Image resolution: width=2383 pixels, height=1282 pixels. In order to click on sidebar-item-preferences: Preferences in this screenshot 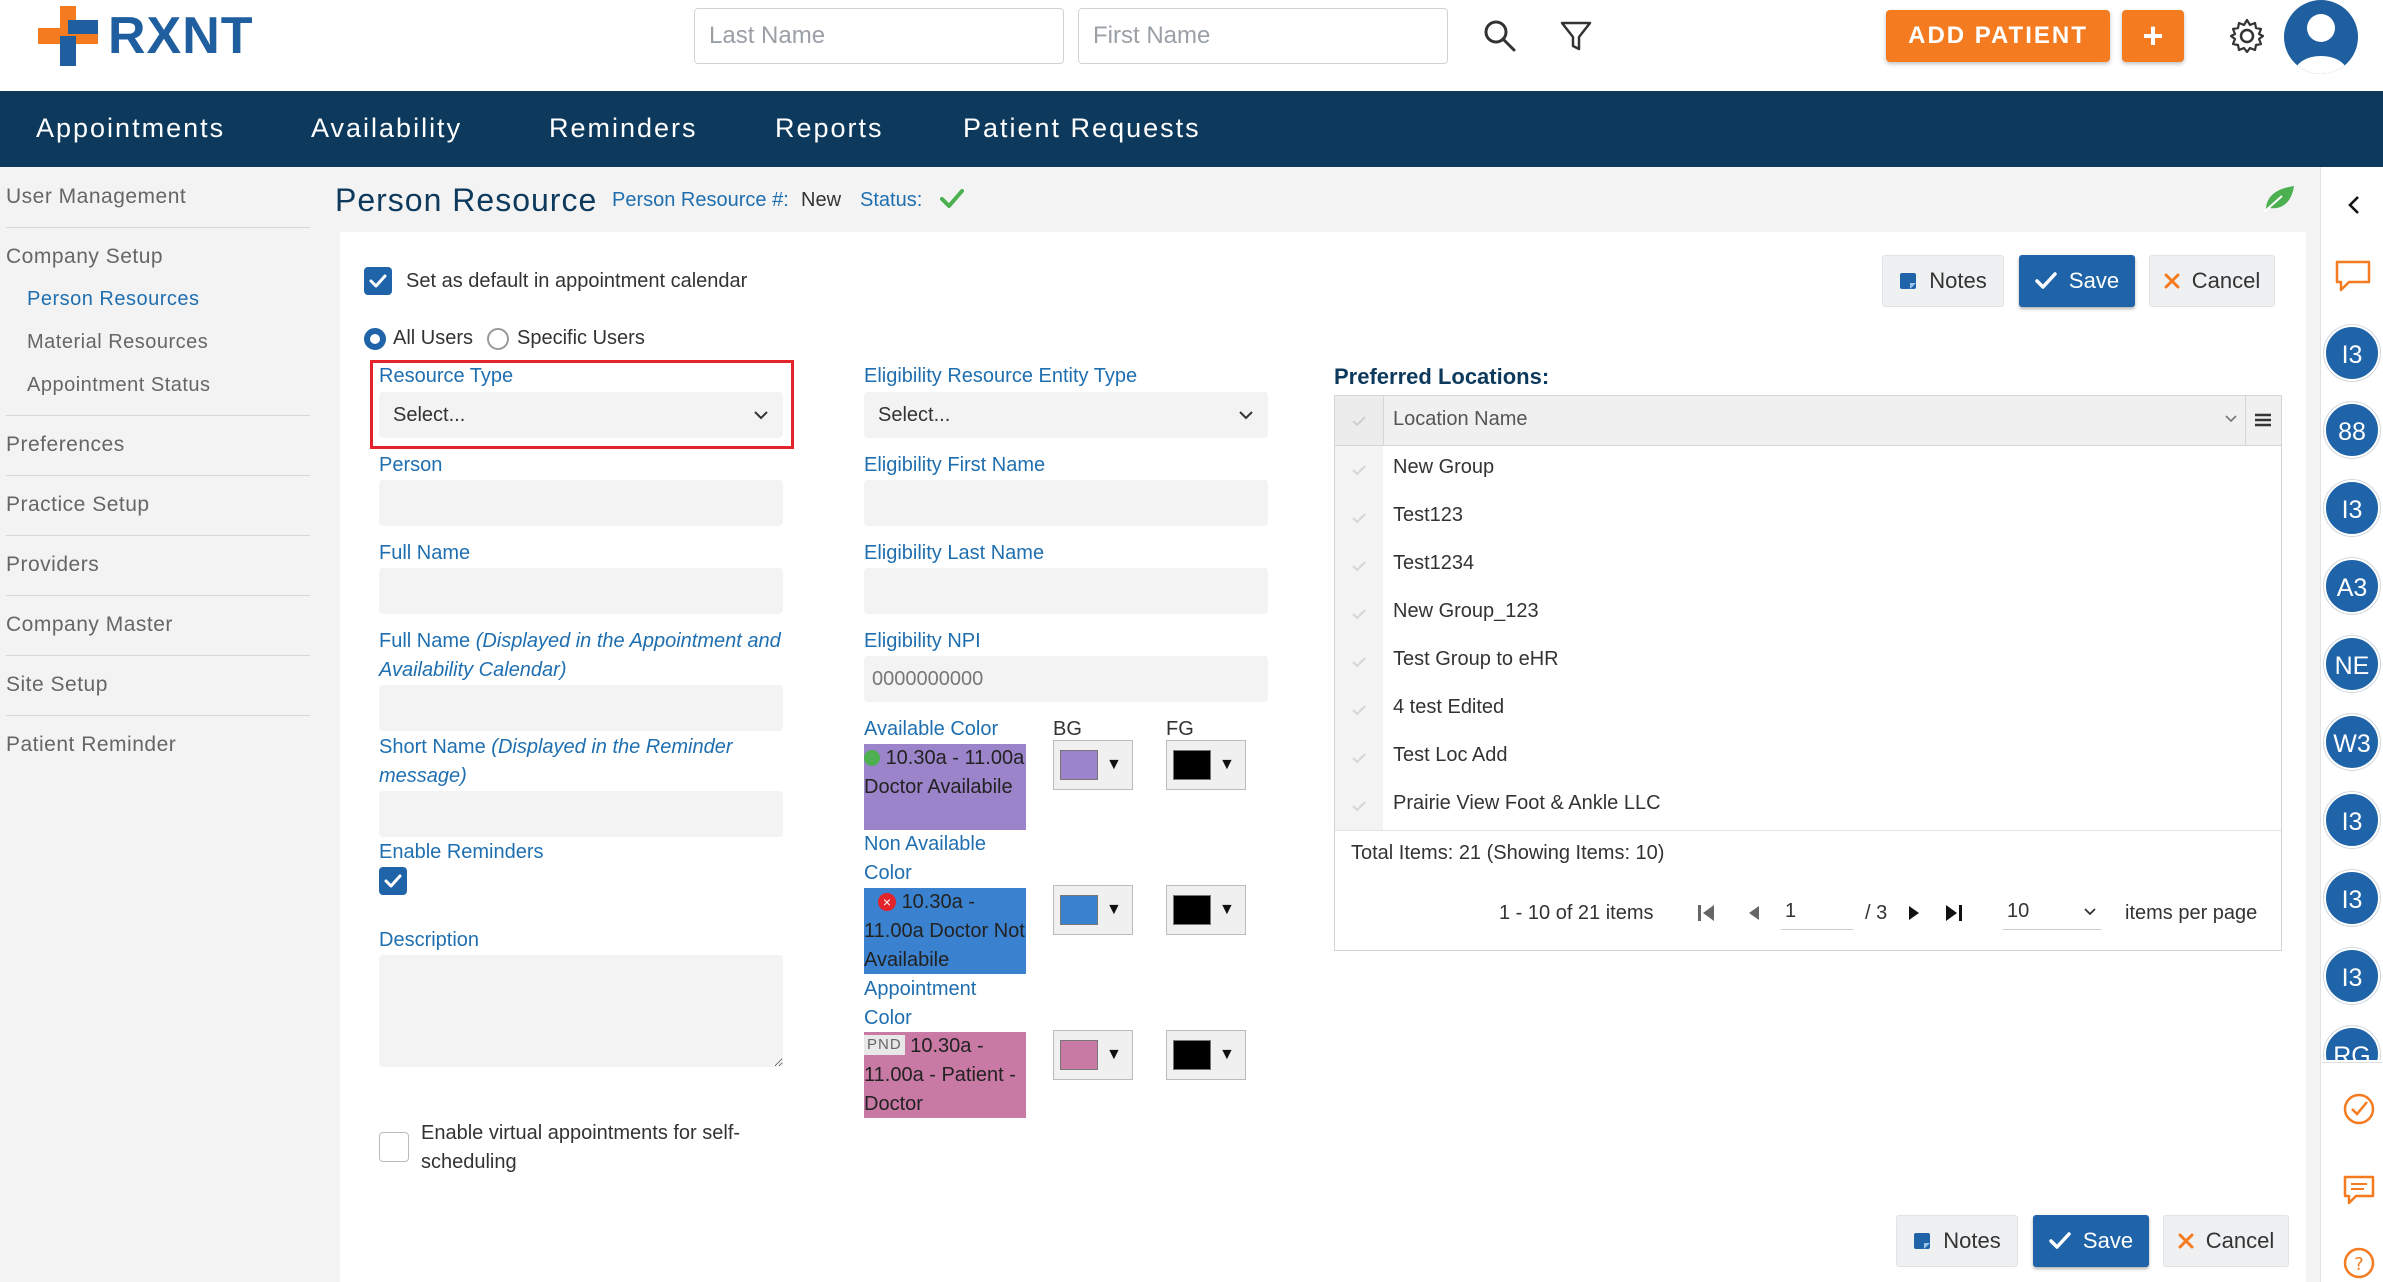, I will do `click(65, 445)`.